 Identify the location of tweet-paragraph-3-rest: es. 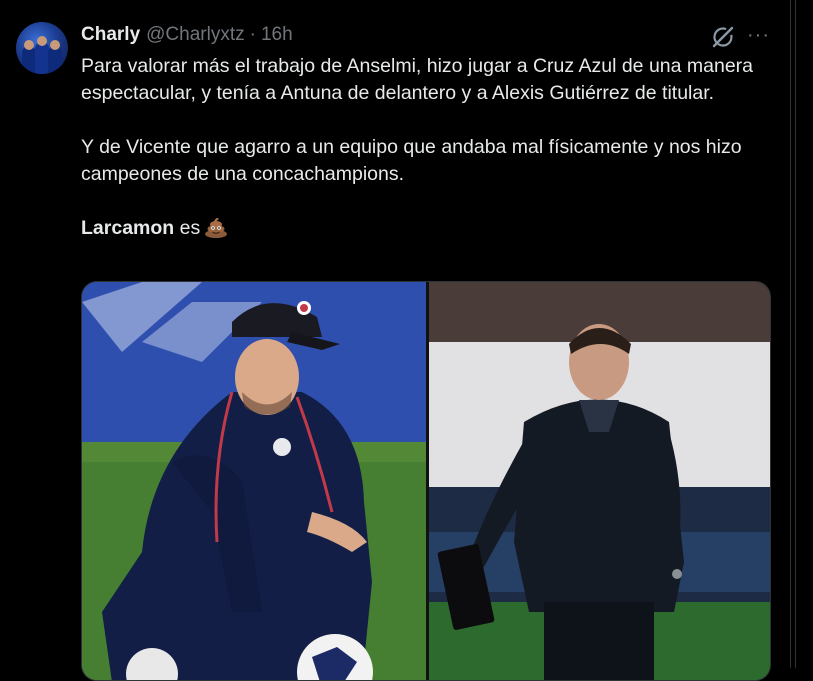
(187, 228).